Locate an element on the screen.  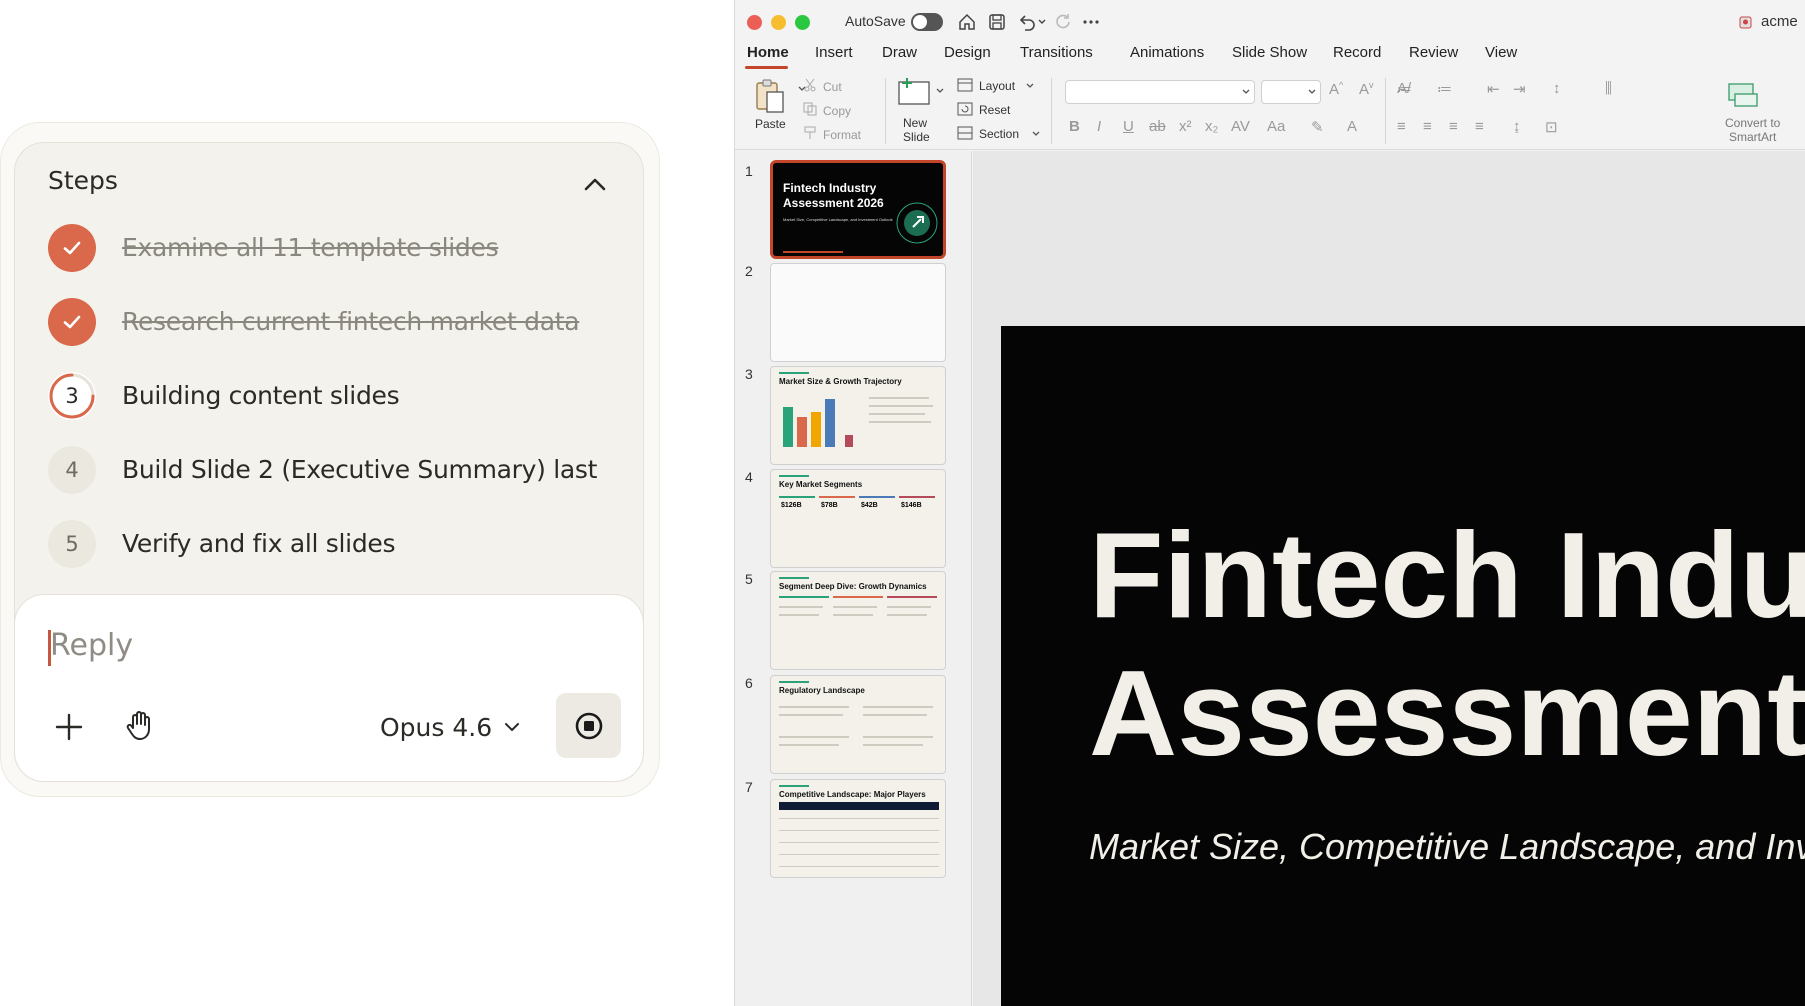
model-selector: Opus 4.6 is located at coordinates (451, 727).